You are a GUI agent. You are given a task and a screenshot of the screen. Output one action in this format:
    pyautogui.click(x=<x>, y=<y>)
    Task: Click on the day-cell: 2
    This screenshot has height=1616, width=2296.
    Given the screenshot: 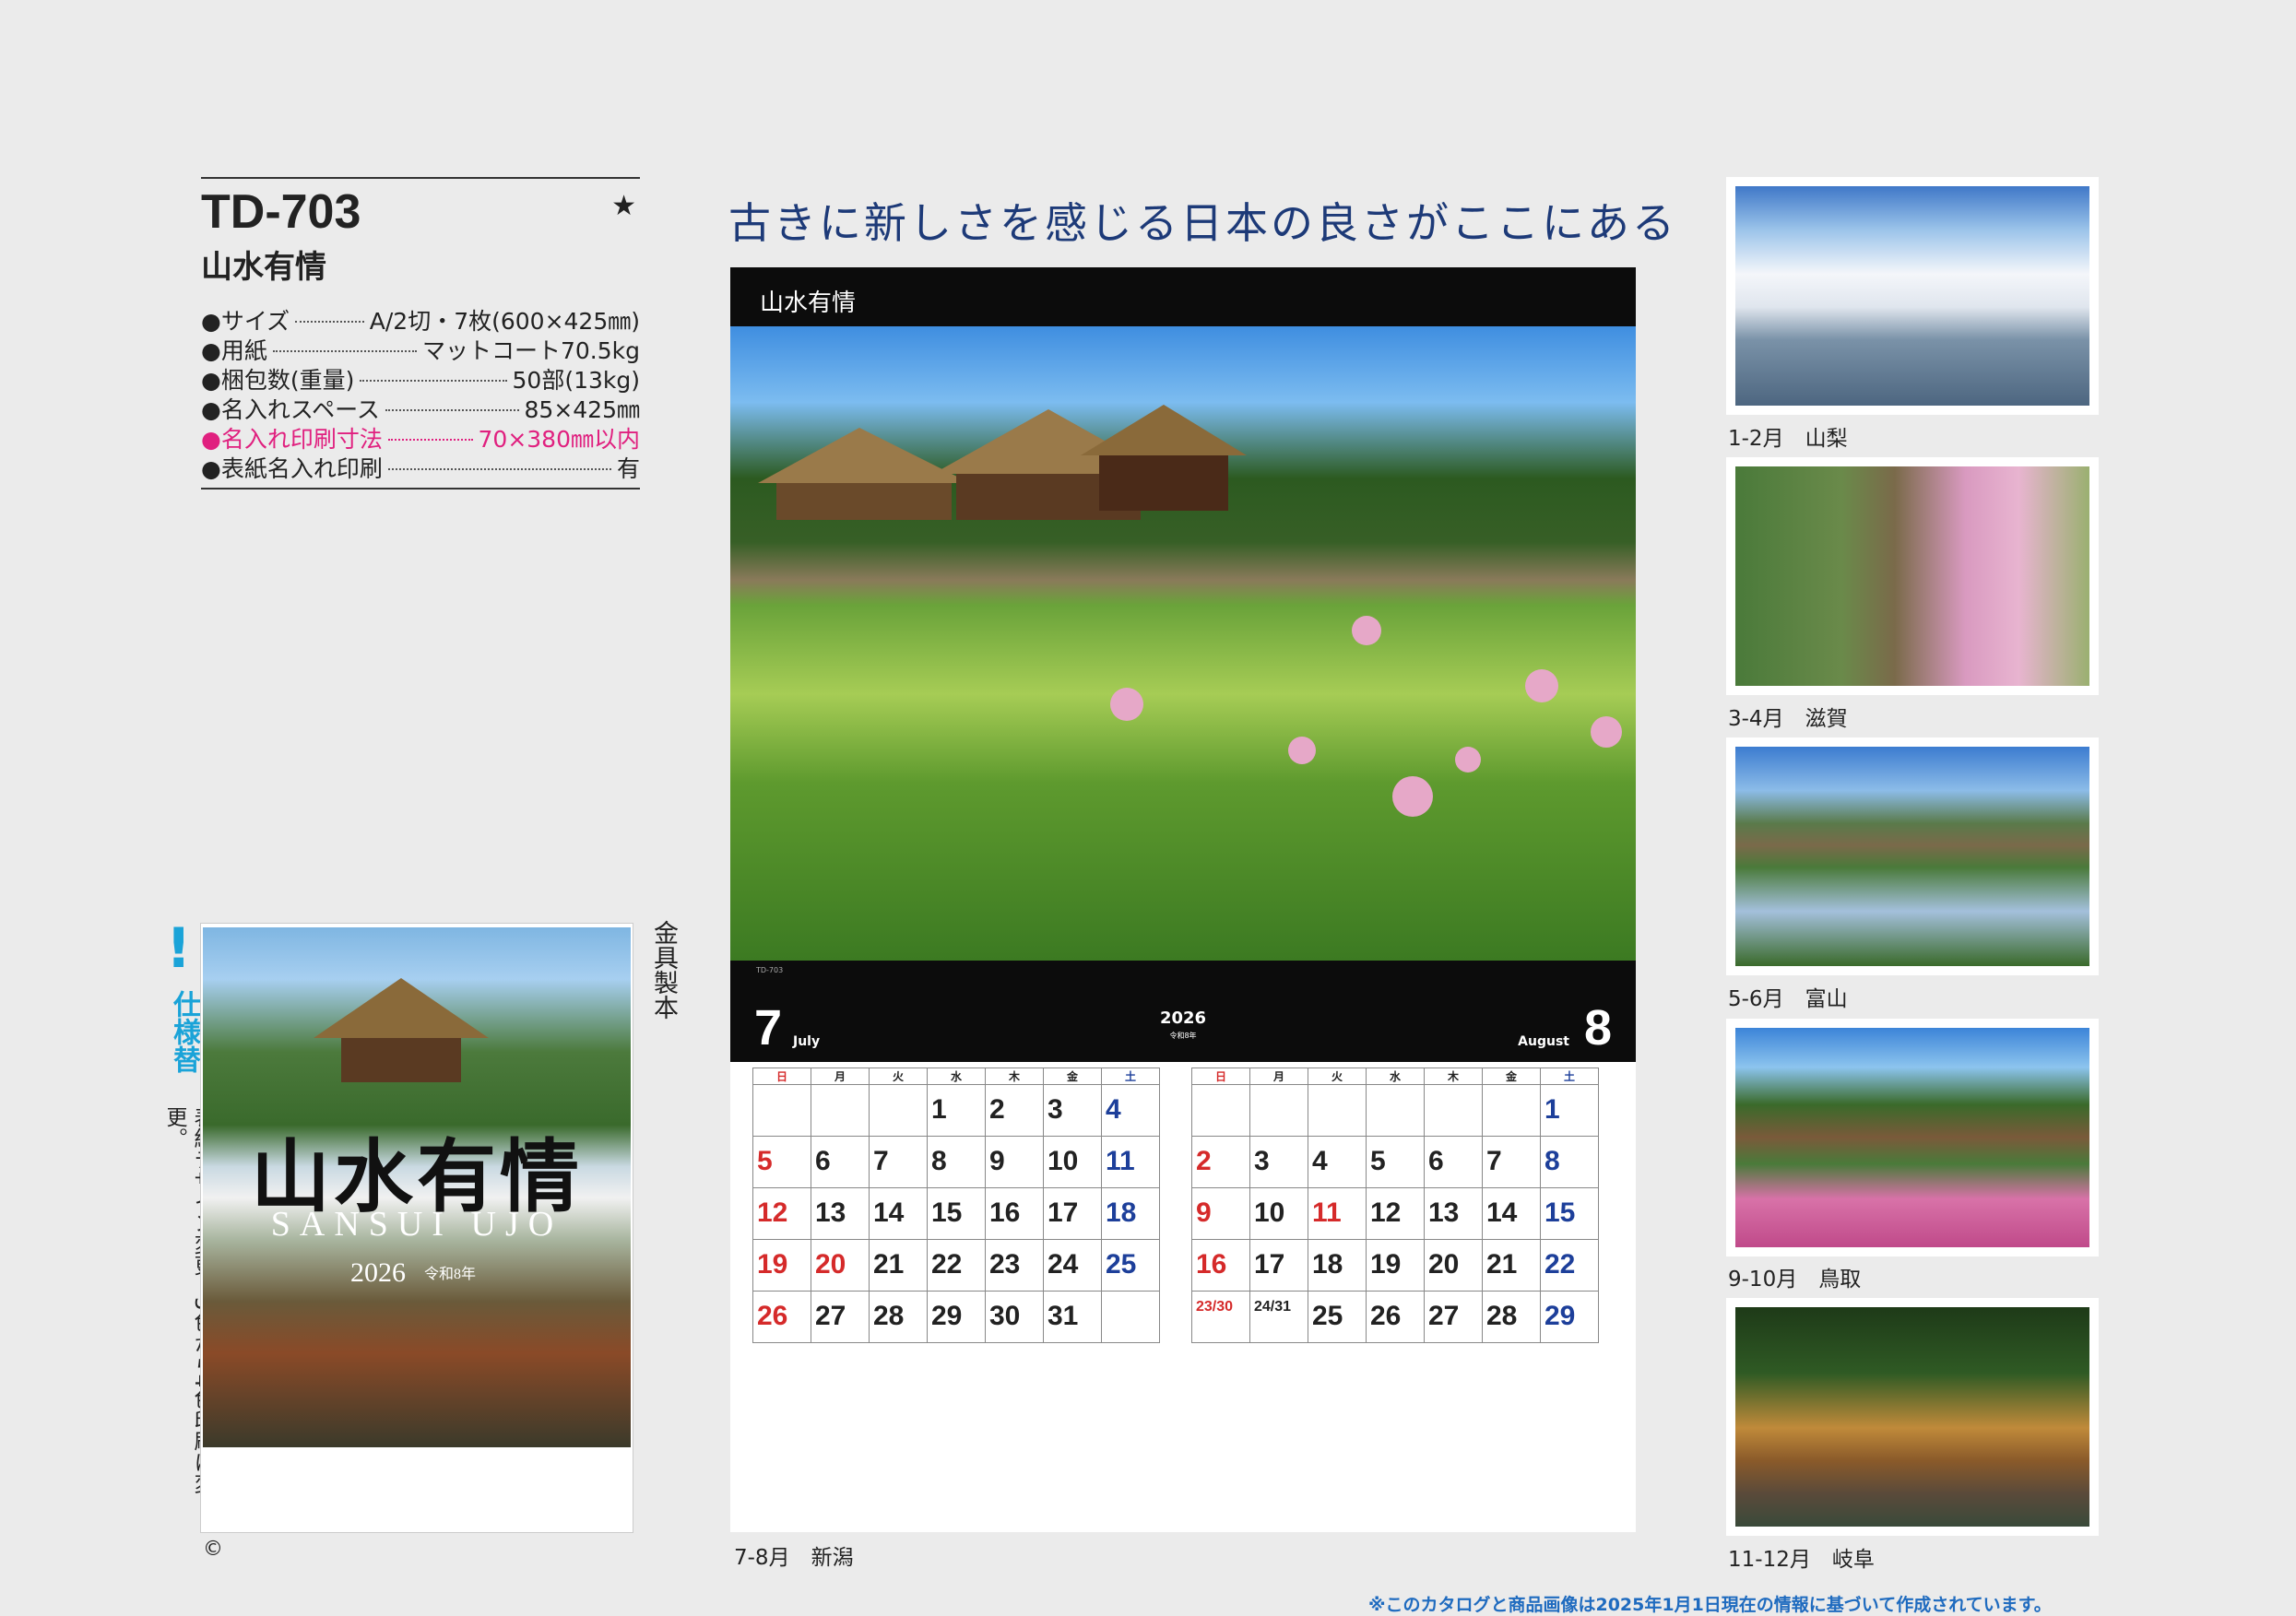 What is the action you would take?
    pyautogui.click(x=1220, y=1162)
    